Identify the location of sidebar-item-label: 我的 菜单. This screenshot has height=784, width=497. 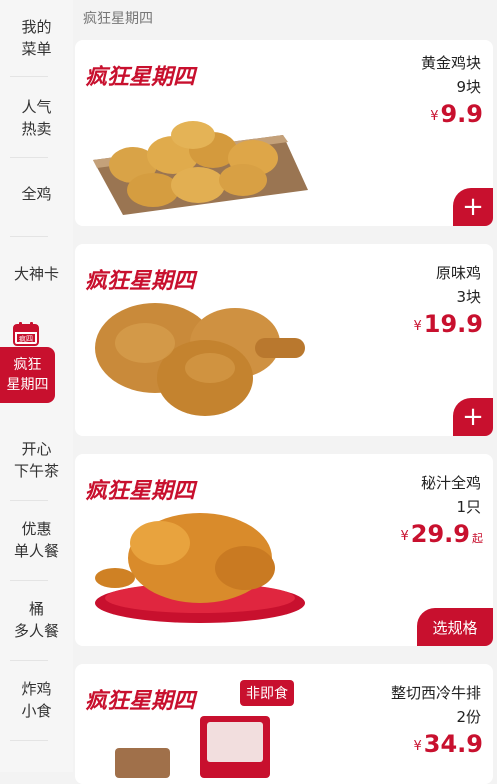
(36, 38).